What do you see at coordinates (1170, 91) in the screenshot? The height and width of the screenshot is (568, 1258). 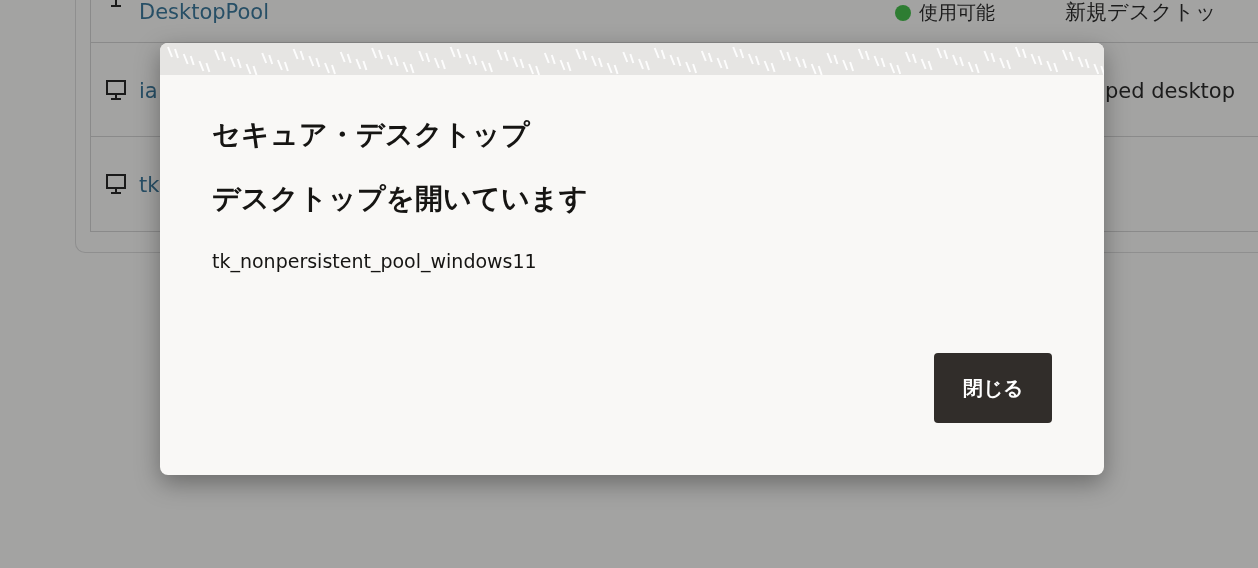 I see `desktop-type: ped desktop` at bounding box center [1170, 91].